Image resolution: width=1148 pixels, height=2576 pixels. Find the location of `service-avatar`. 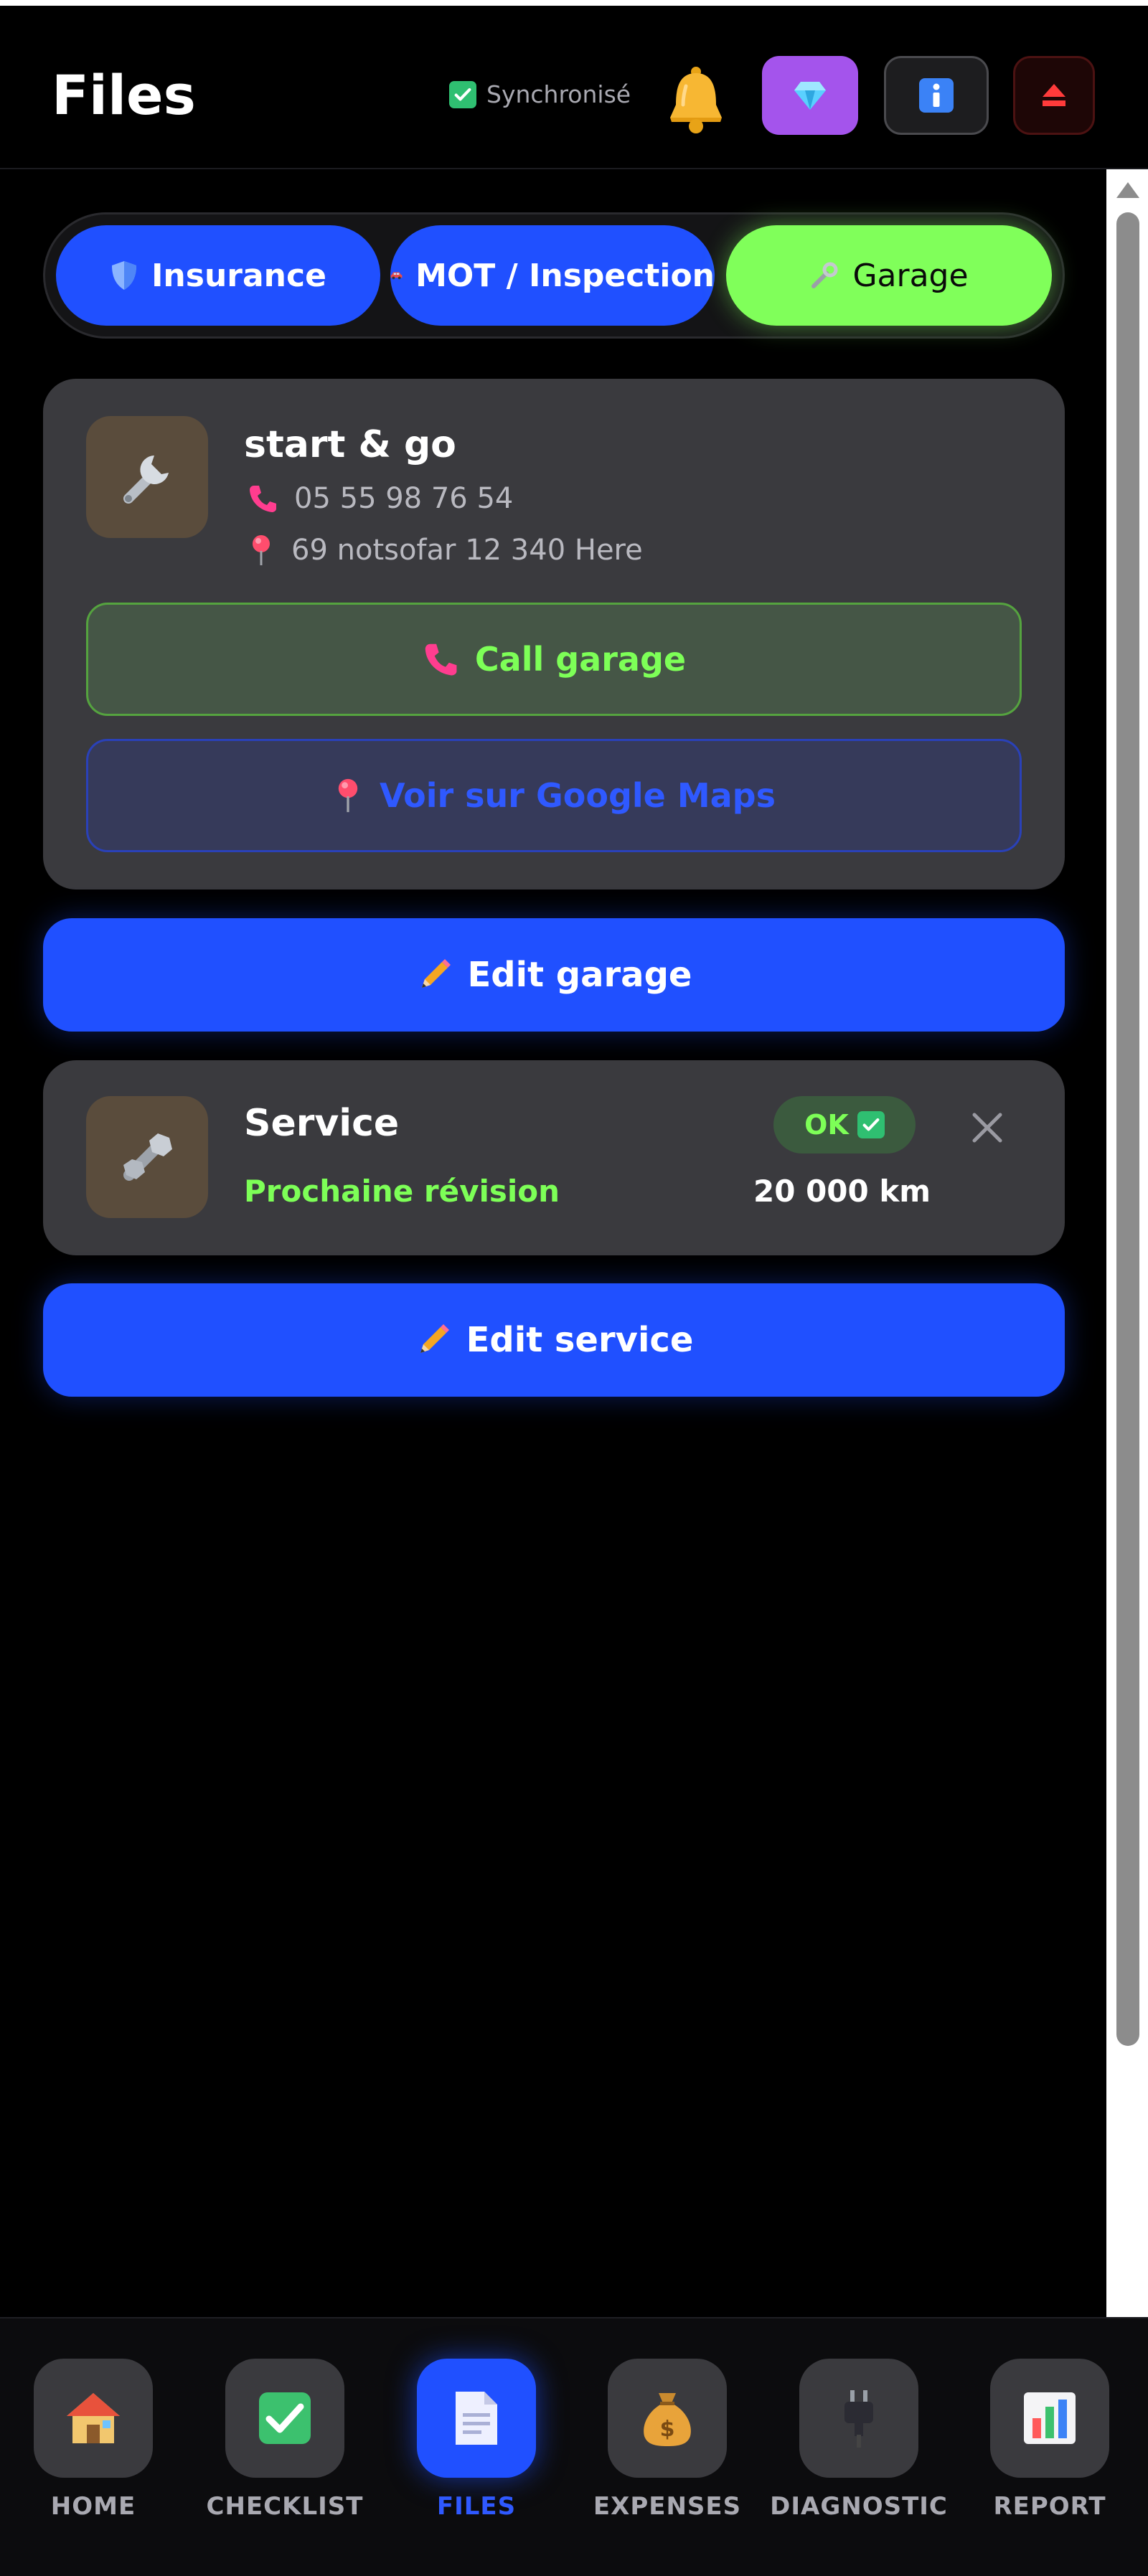

service-avatar is located at coordinates (147, 1157).